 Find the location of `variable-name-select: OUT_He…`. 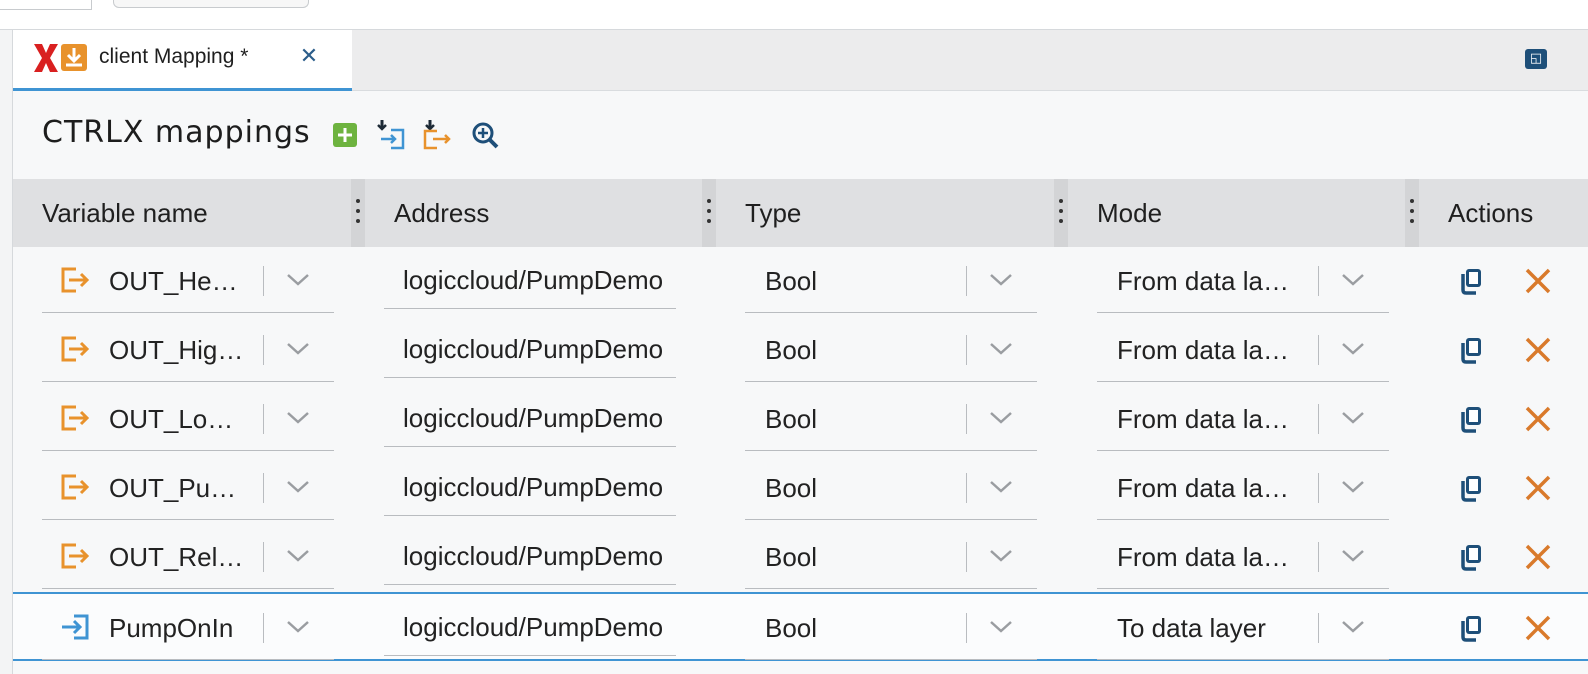

variable-name-select: OUT_He… is located at coordinates (188, 280).